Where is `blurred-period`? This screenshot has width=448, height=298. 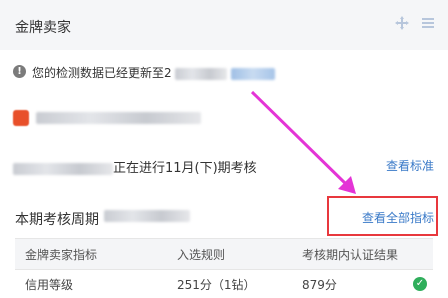
blurred-period is located at coordinates (63, 168).